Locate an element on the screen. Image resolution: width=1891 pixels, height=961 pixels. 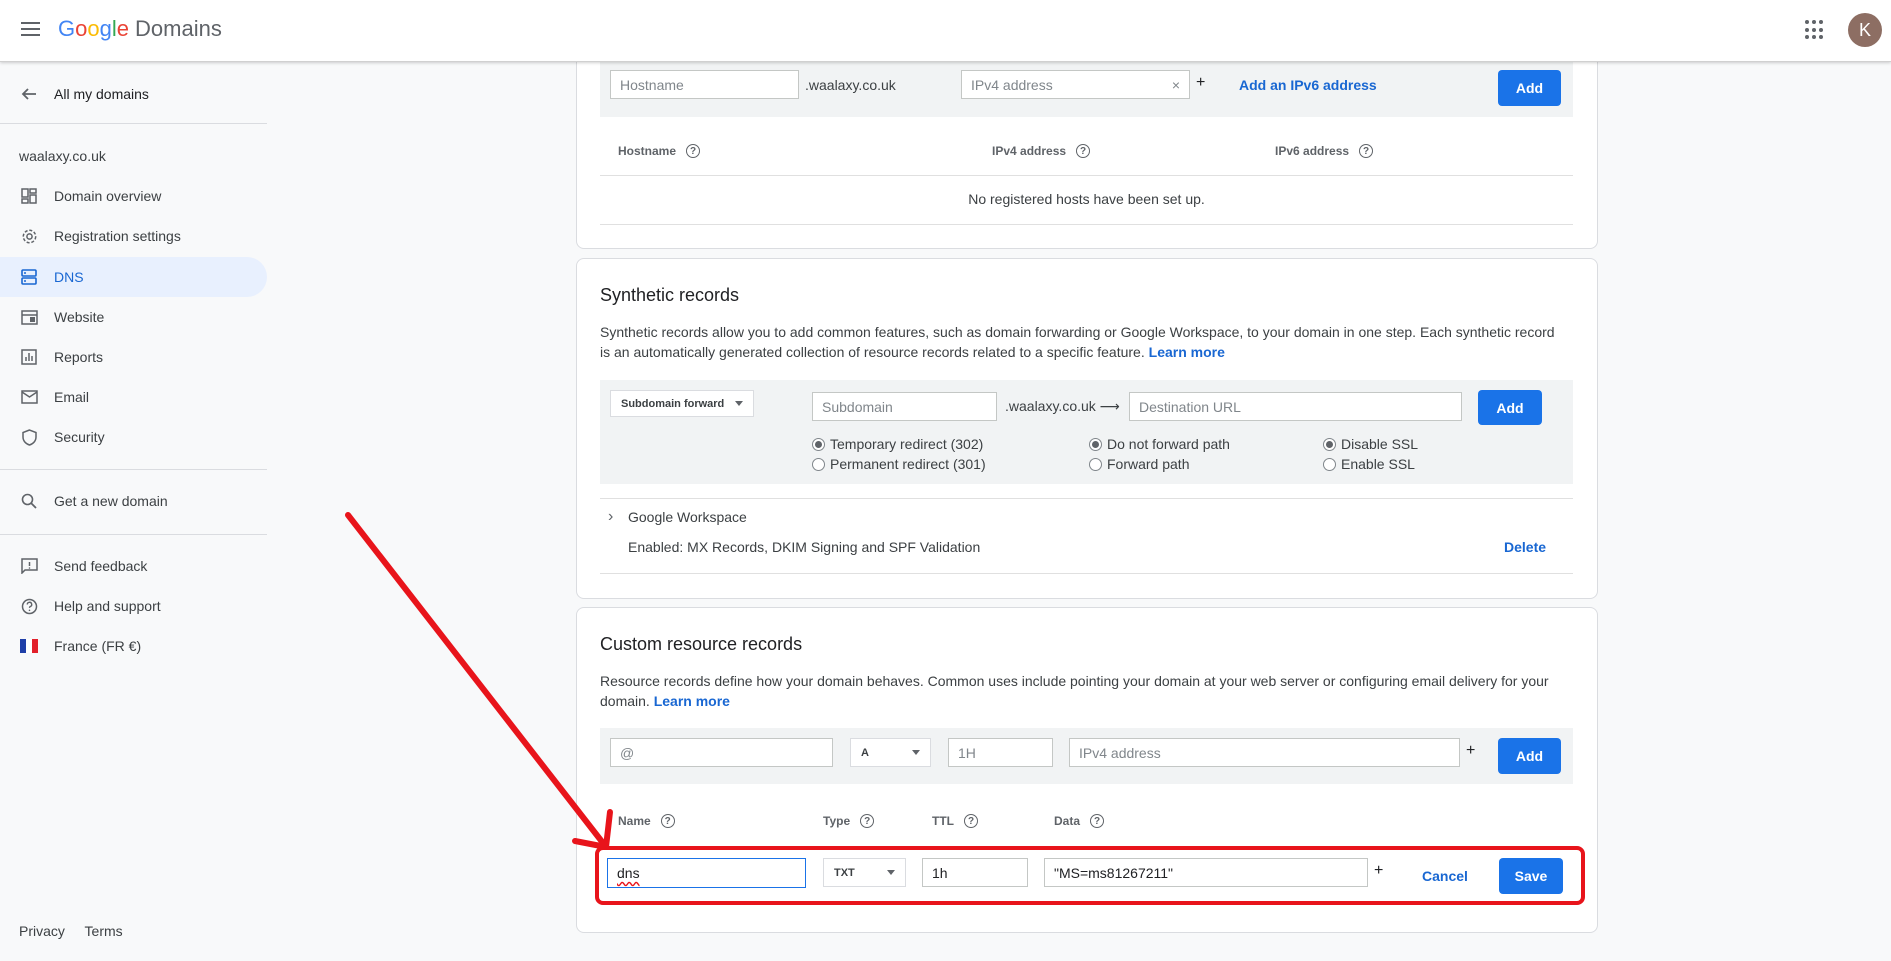
website-icon is located at coordinates (29, 317).